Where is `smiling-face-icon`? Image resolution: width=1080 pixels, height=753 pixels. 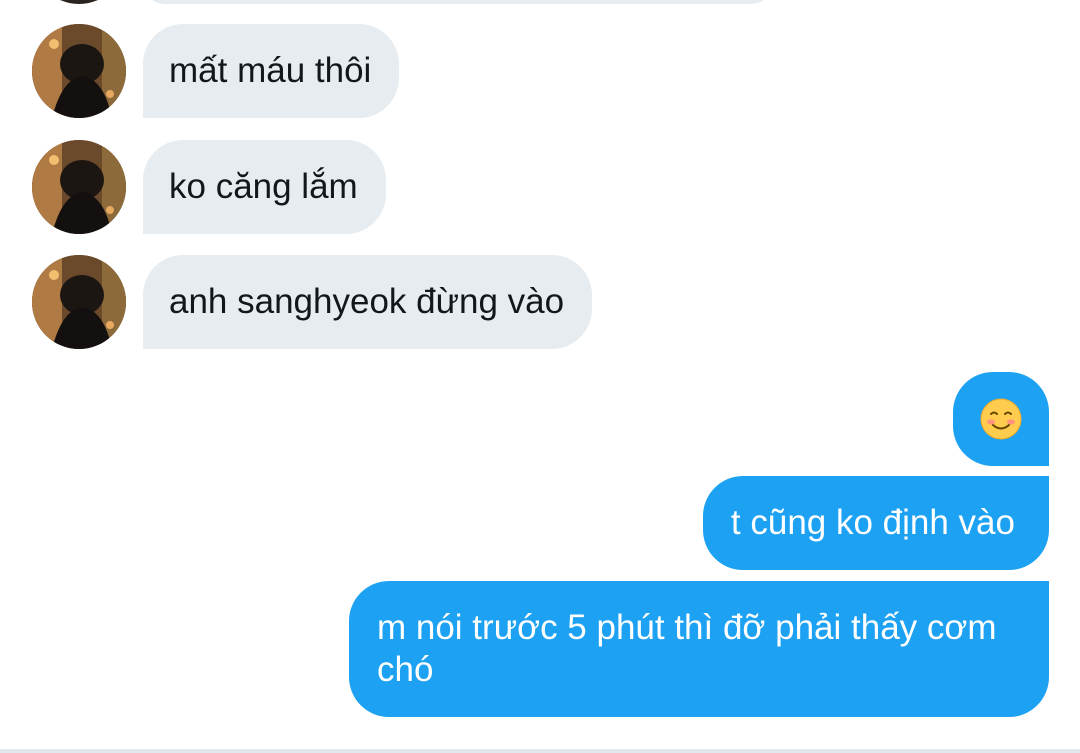 smiling-face-icon is located at coordinates (1001, 419).